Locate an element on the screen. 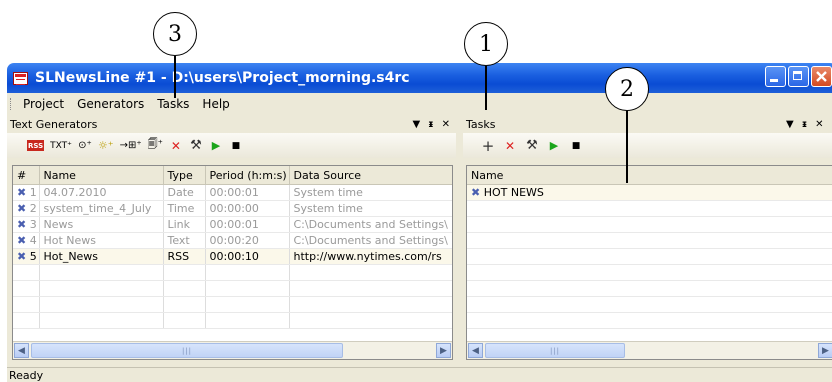 The width and height of the screenshot is (832, 382). column-header-name: Name is located at coordinates (101, 175).